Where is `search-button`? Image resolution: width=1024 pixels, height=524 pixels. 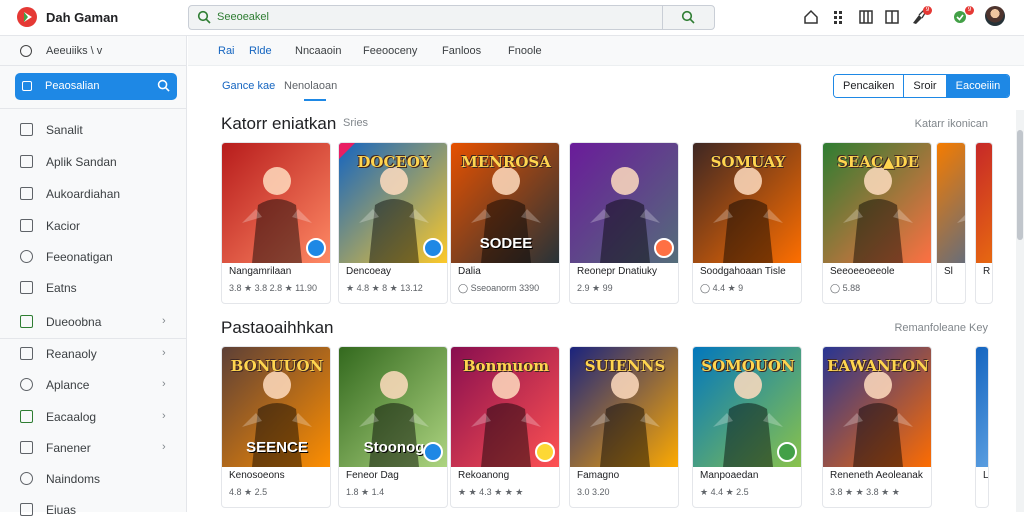
search-button is located at coordinates (688, 17).